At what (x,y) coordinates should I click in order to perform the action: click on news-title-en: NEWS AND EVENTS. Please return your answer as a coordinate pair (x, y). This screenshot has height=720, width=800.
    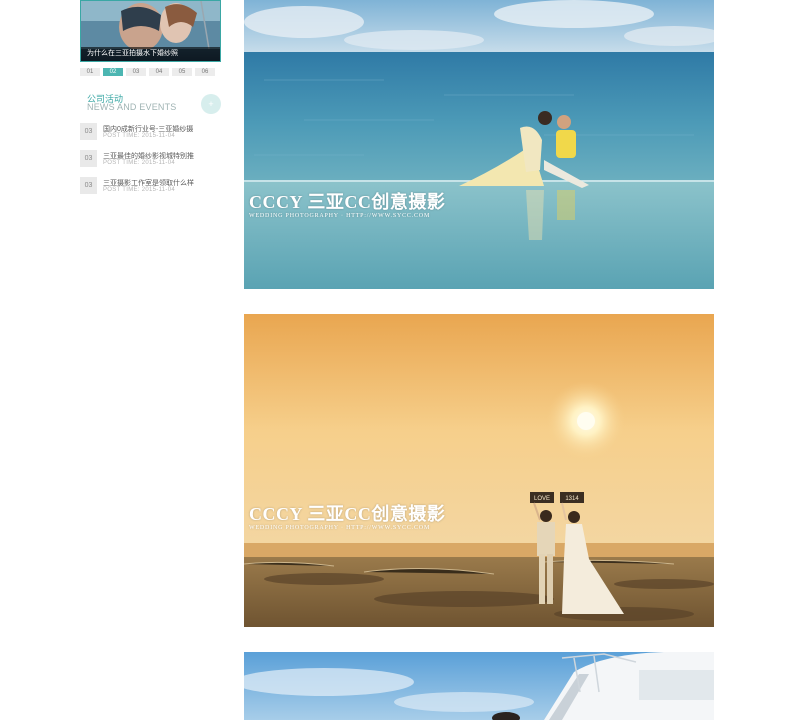
    Looking at the image, I should click on (132, 107).